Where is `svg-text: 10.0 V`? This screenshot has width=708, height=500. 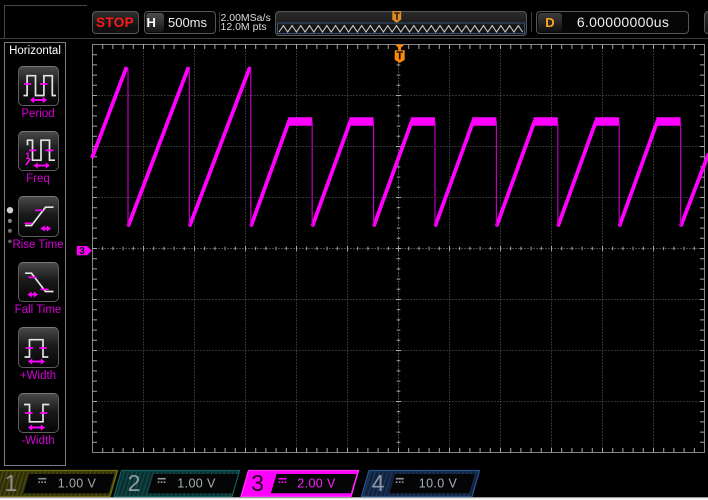 svg-text: 10.0 V is located at coordinates (438, 484).